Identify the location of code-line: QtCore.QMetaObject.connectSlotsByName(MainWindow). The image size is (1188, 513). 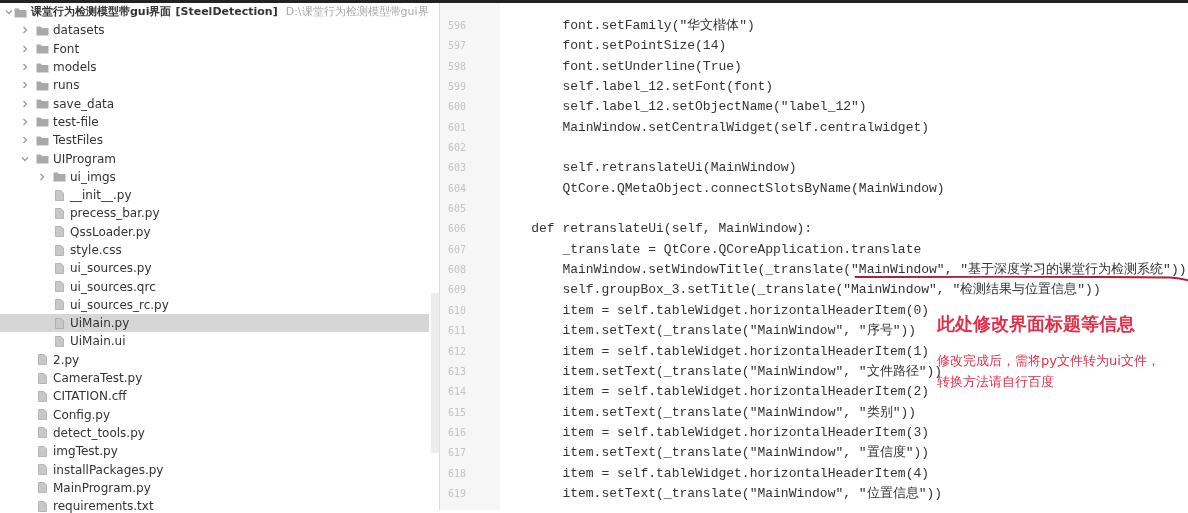
(753, 188).